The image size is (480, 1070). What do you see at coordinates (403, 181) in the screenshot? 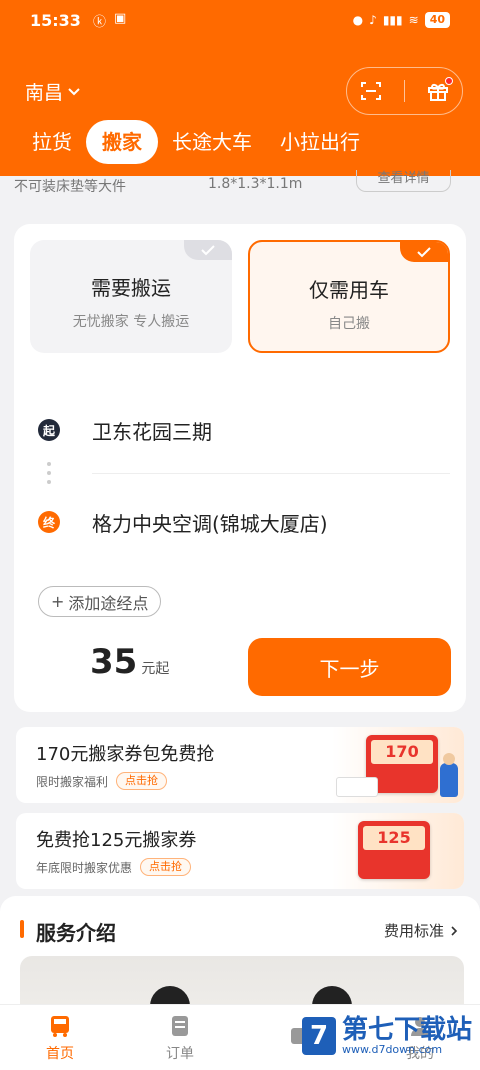
I see `view-details-button: 查看详情` at bounding box center [403, 181].